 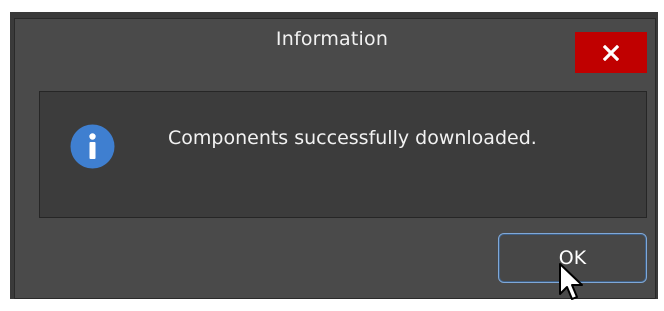 I want to click on close-button, so click(x=611, y=52).